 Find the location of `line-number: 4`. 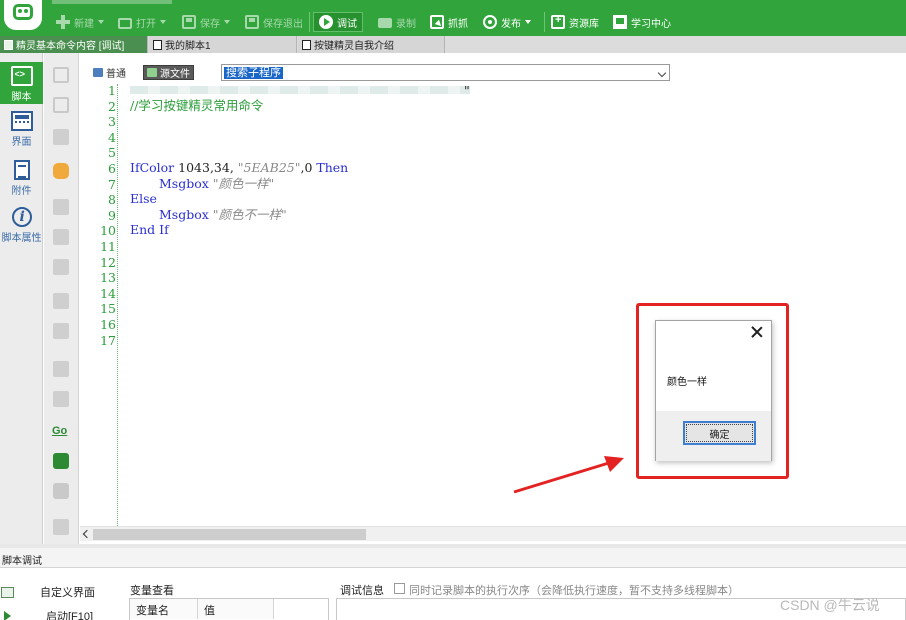

line-number: 4 is located at coordinates (112, 137).